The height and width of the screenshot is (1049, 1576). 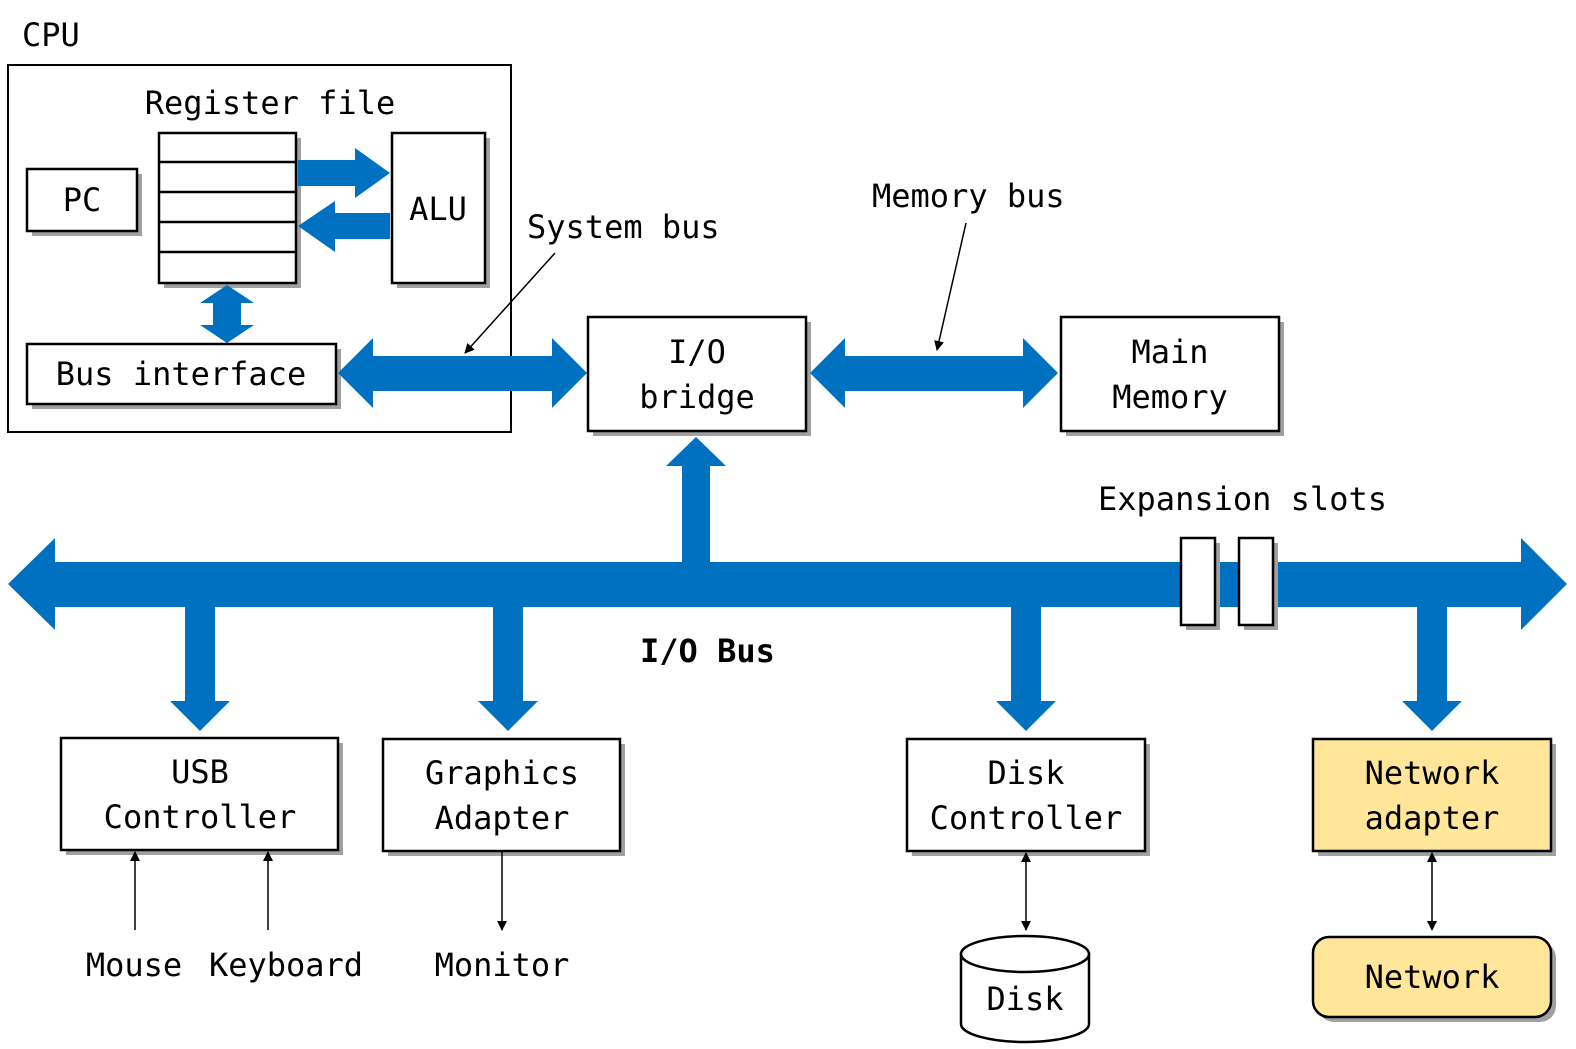 What do you see at coordinates (934, 373) in the screenshot?
I see `memory-bus-arrow` at bounding box center [934, 373].